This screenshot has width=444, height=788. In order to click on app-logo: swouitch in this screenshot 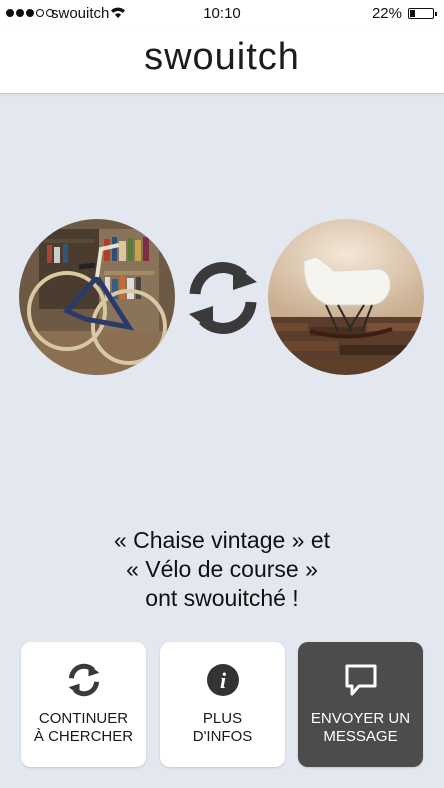, I will do `click(222, 57)`.